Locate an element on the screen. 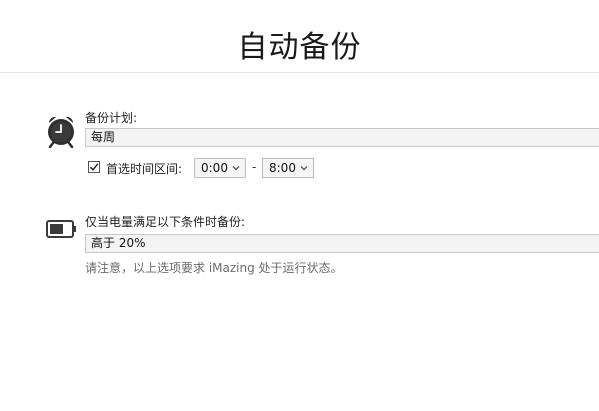 This screenshot has height=411, width=599. power-label: 仅当电量满足以下条件时备份: is located at coordinates (165, 222).